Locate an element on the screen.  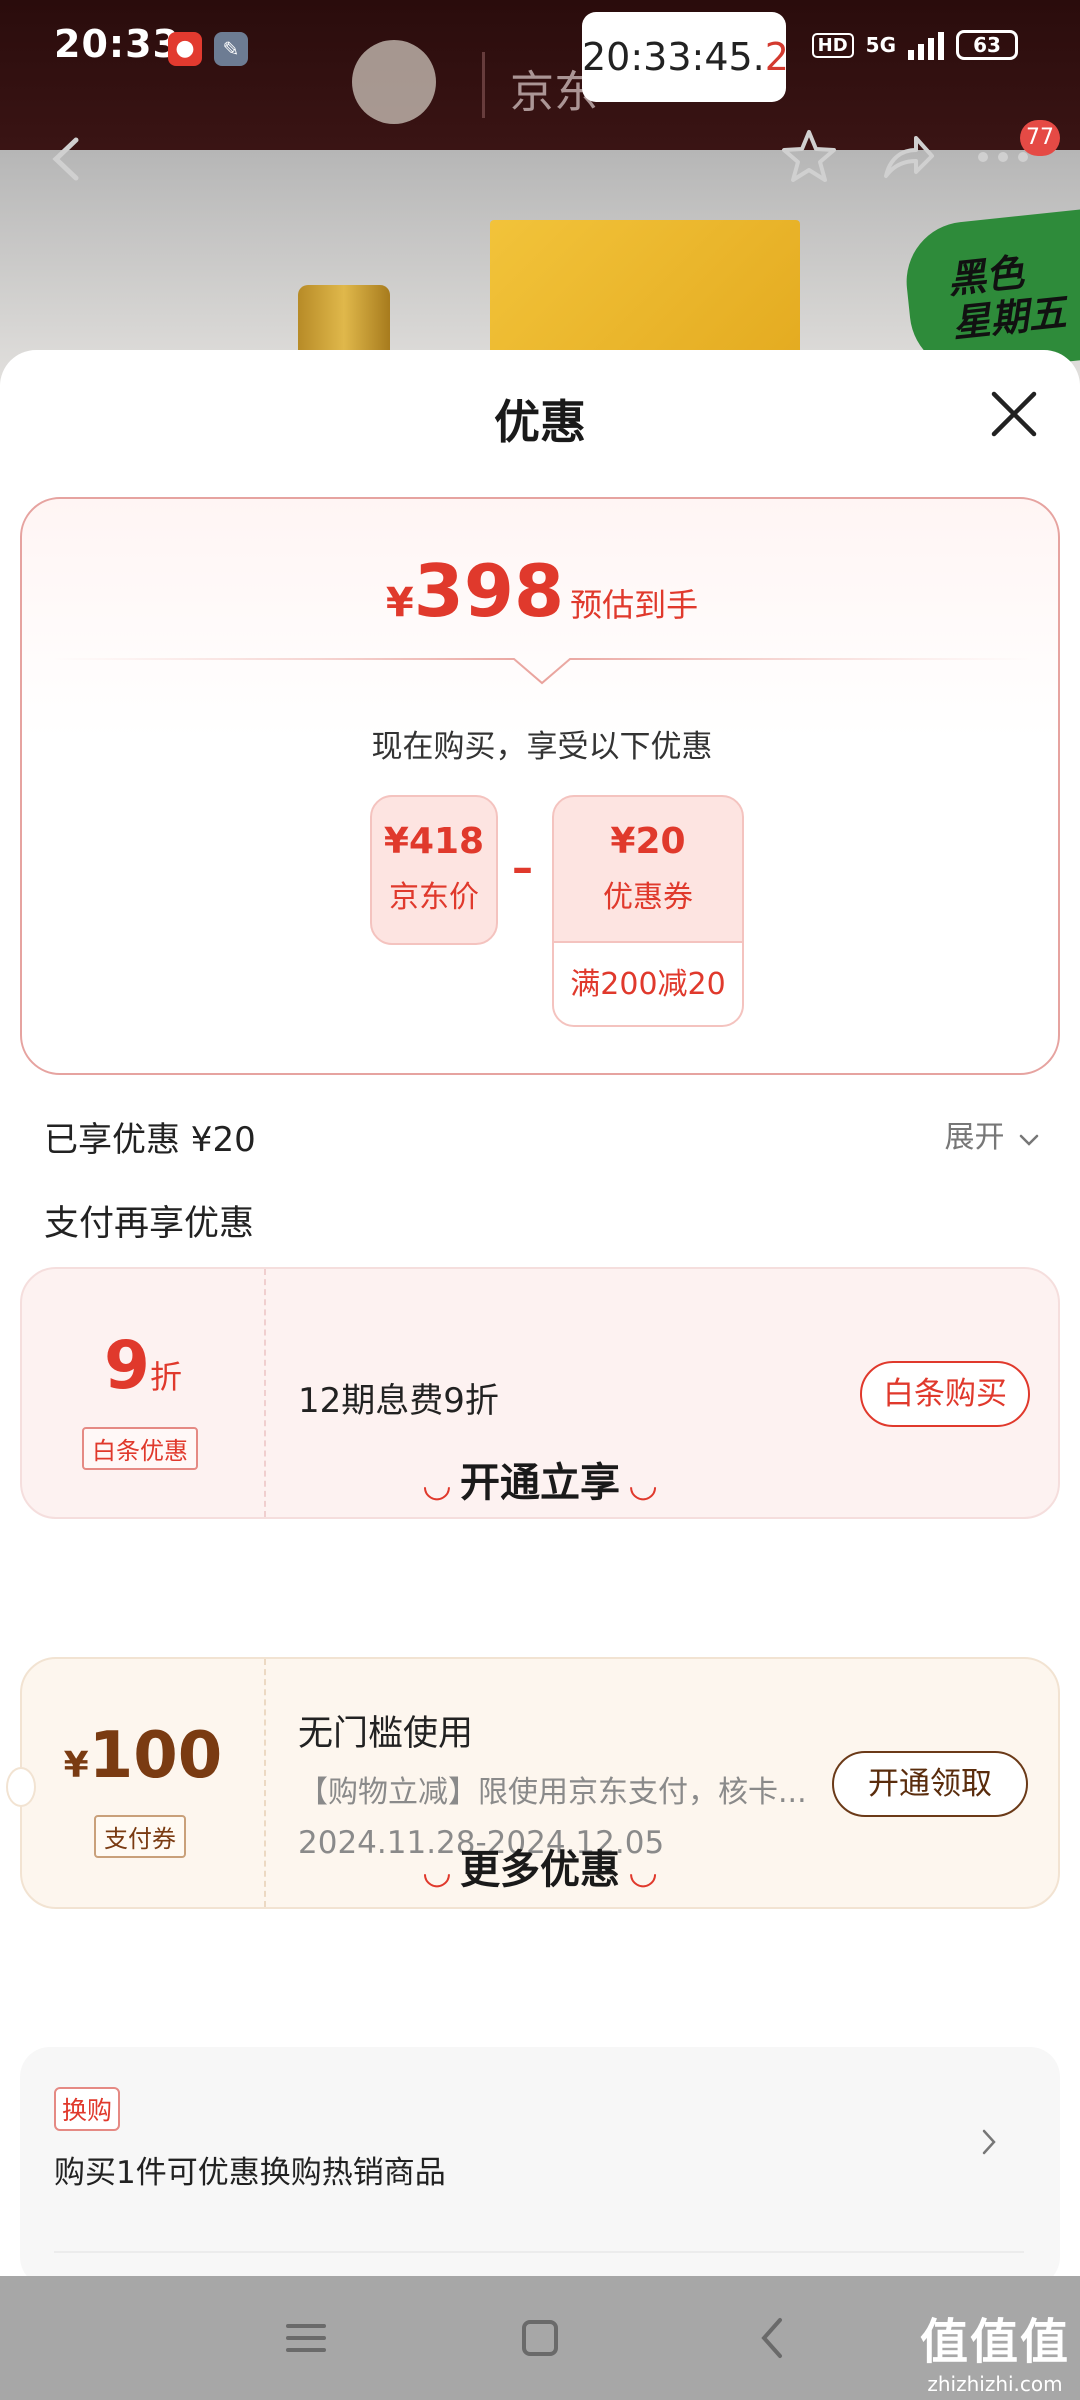
menu-icon is located at coordinates (306, 2338).